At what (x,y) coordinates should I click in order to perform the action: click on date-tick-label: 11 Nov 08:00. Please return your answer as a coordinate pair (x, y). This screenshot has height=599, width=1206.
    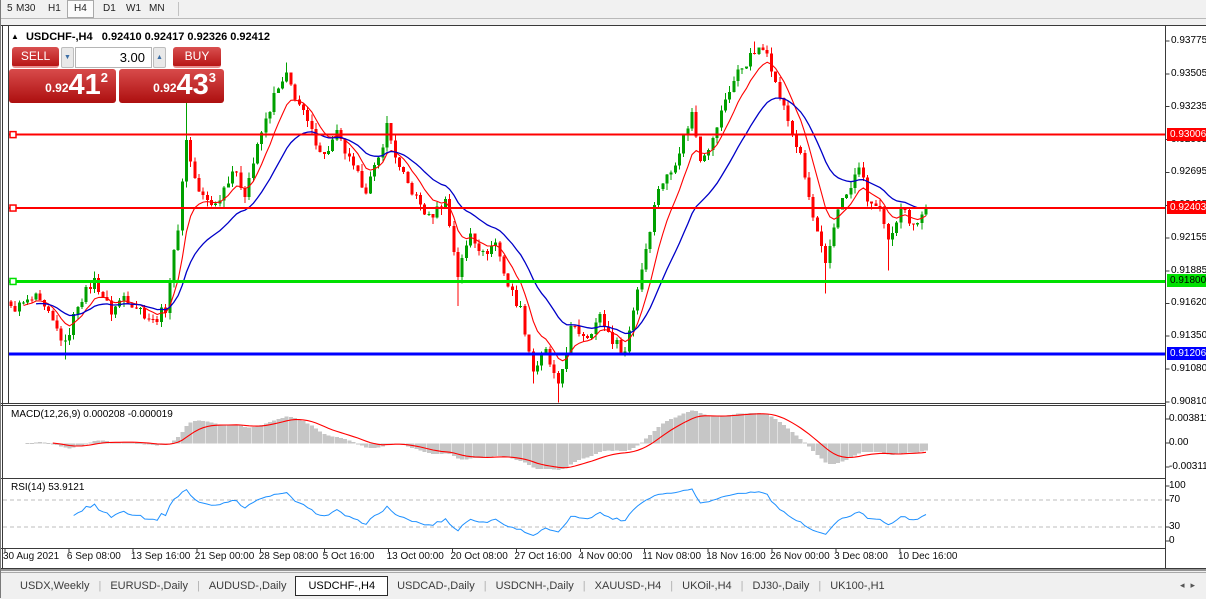
    Looking at the image, I should click on (672, 556).